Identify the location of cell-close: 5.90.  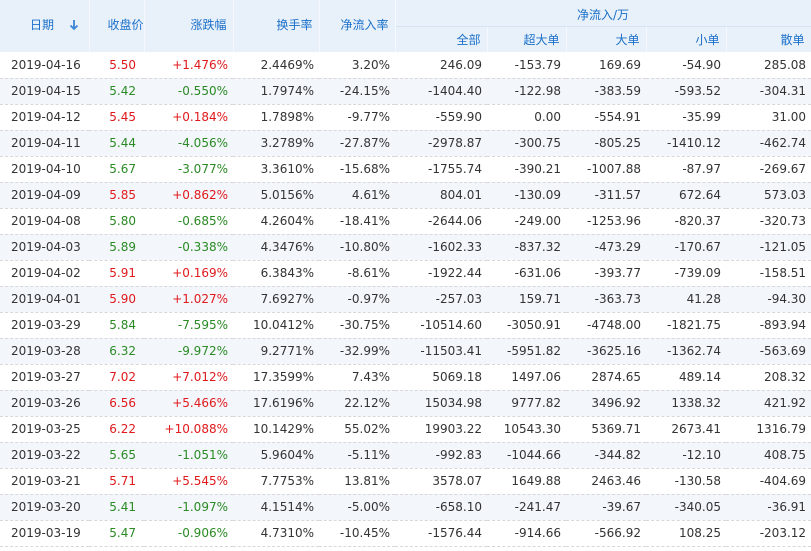
(116, 299).